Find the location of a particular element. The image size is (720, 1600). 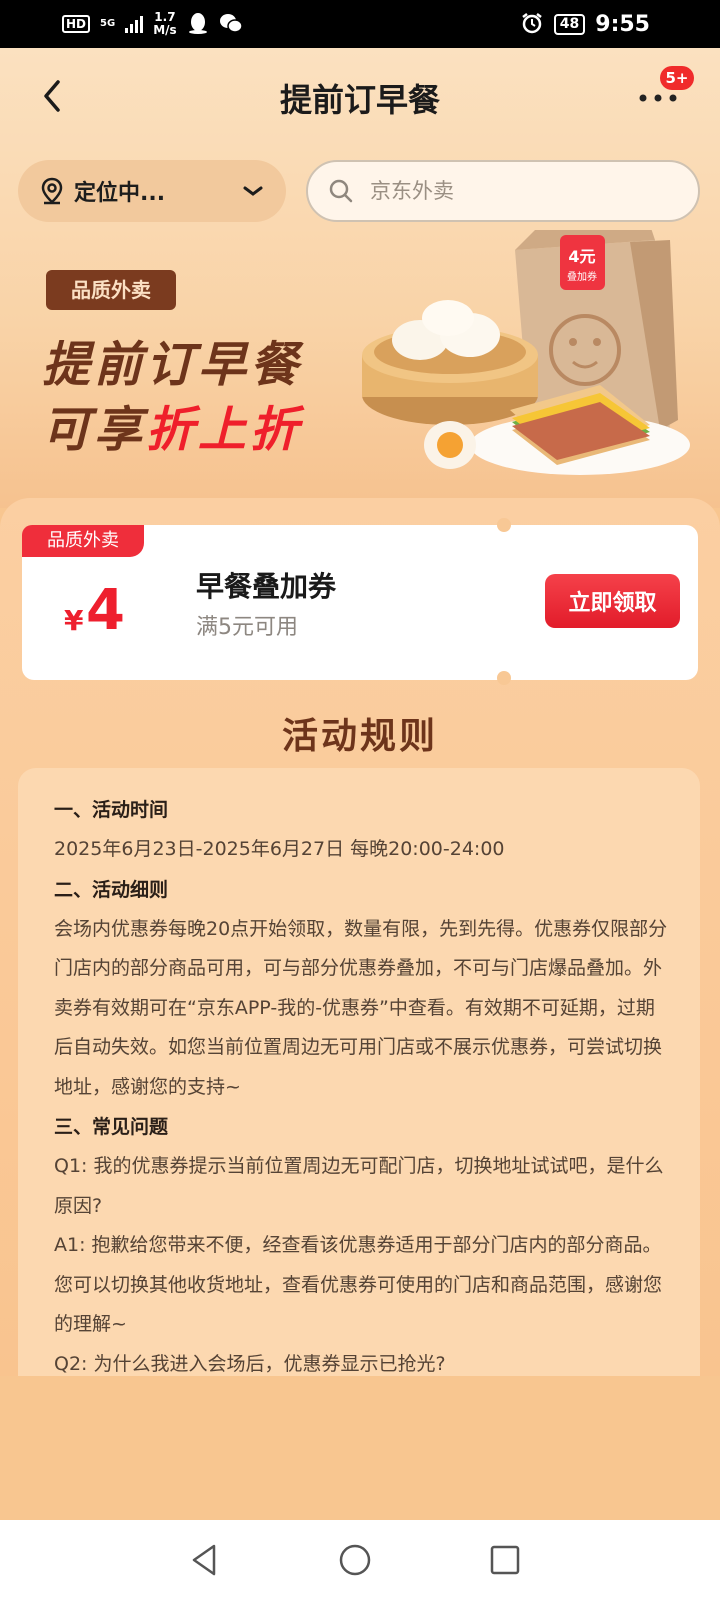

rules-paragraph: 2025年6月23日-2025年6月27日 每晚20:00-24:00 is located at coordinates (279, 849).